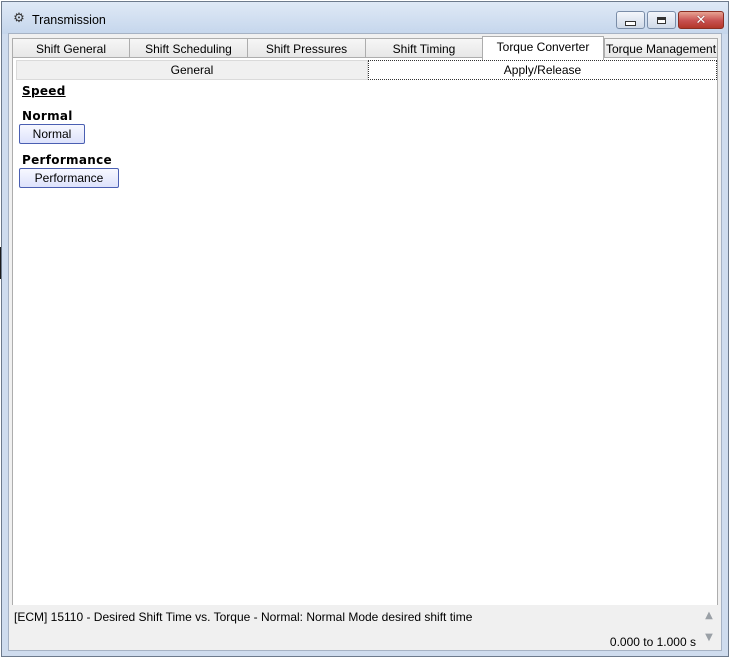 Image resolution: width=734 pixels, height=663 pixels. Describe the element at coordinates (709, 616) in the screenshot. I see `scroll-up-arrow-icon: ▲` at that location.